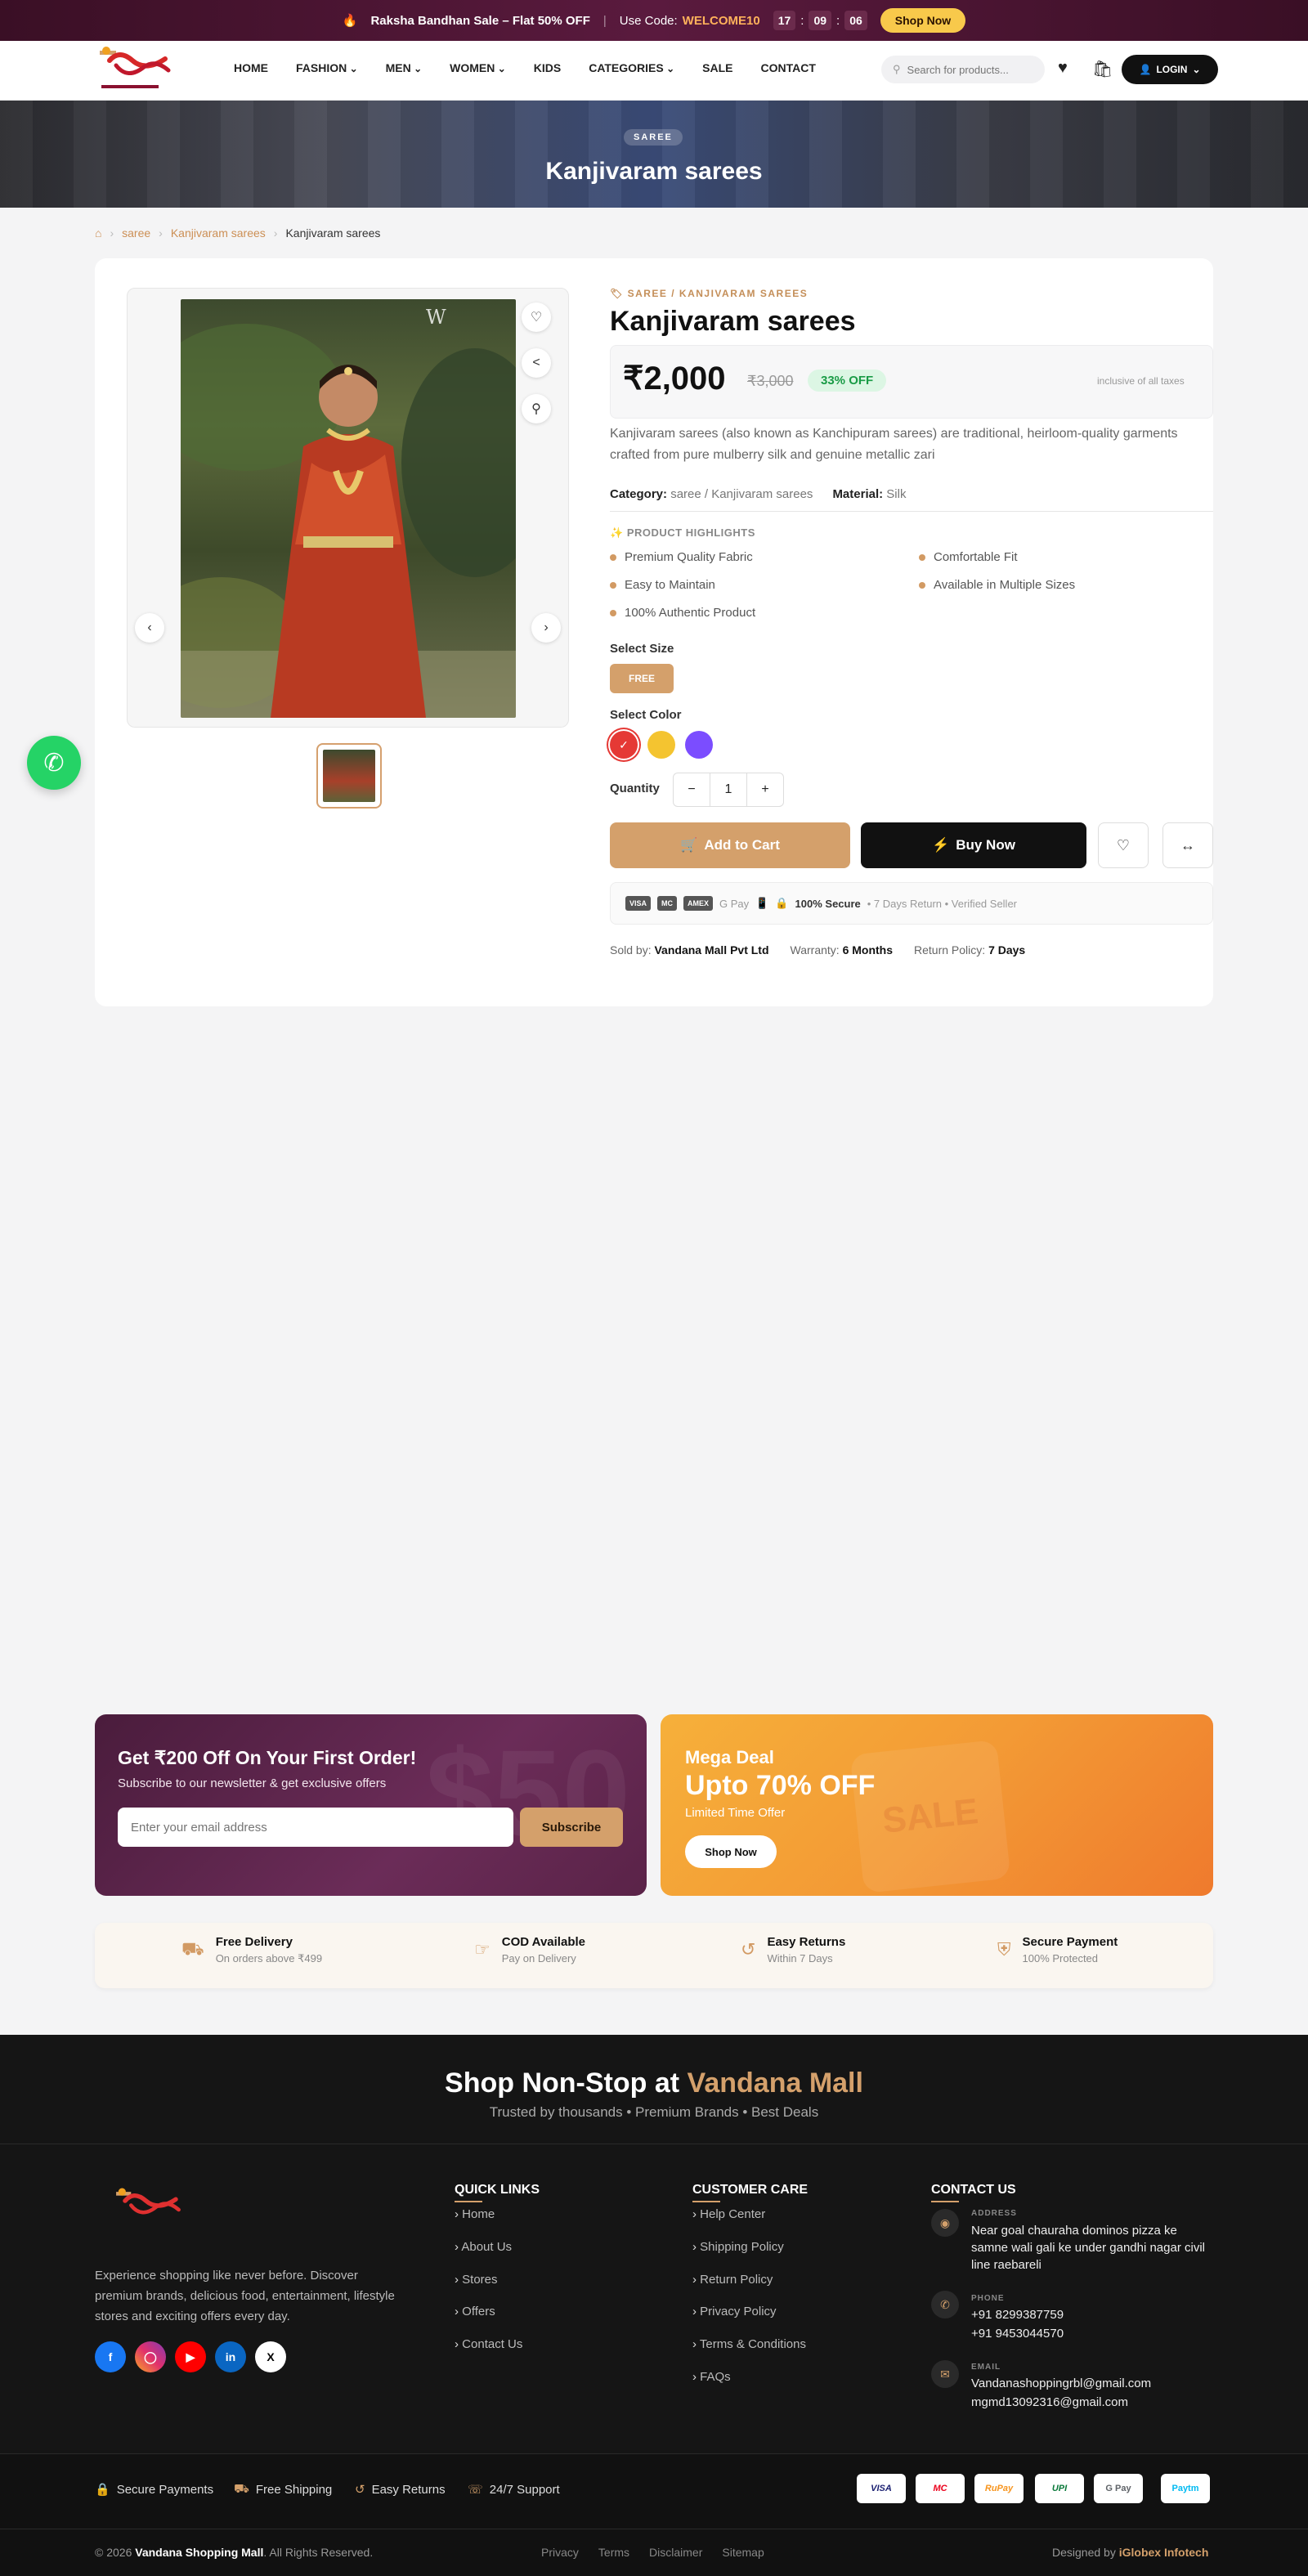 The height and width of the screenshot is (2576, 1308). What do you see at coordinates (190, 2357) in the screenshot?
I see `youtube-icon: ▶` at bounding box center [190, 2357].